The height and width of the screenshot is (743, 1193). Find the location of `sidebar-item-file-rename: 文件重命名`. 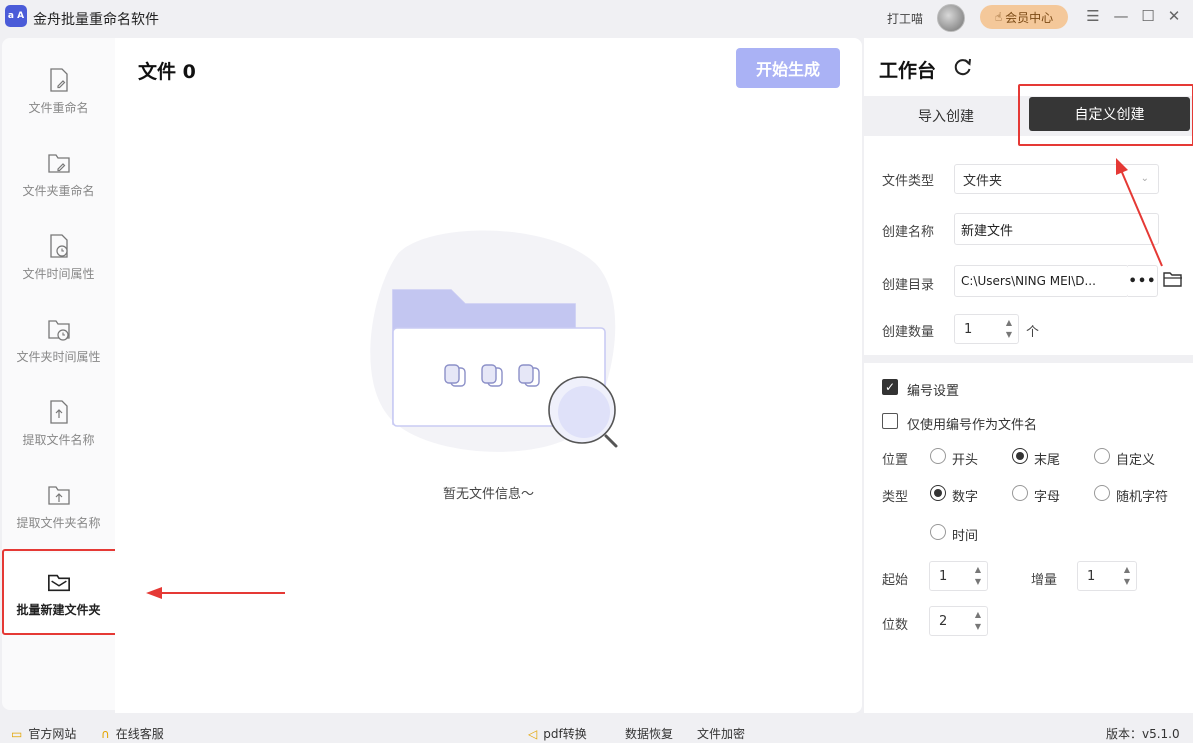

sidebar-item-file-rename: 文件重命名 is located at coordinates (58, 91).